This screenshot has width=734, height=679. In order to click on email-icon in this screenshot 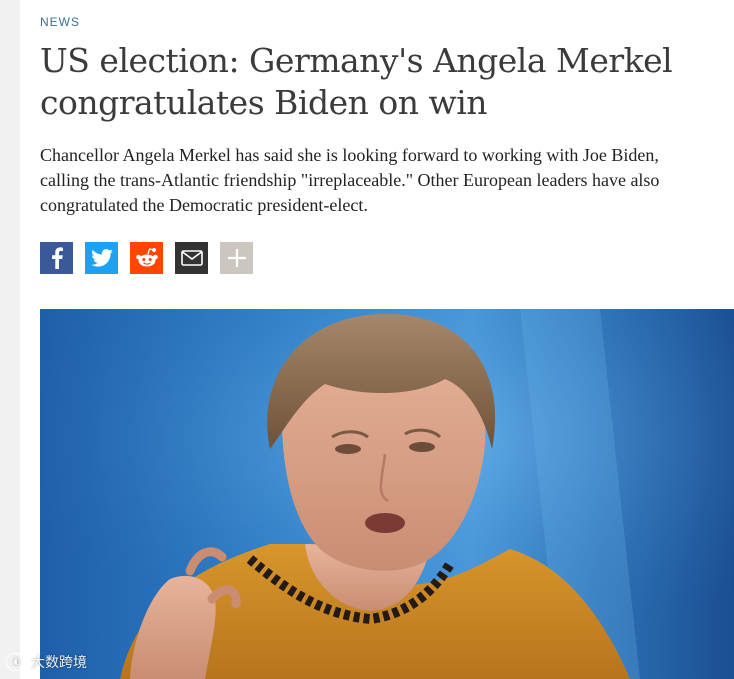, I will do `click(191, 258)`.